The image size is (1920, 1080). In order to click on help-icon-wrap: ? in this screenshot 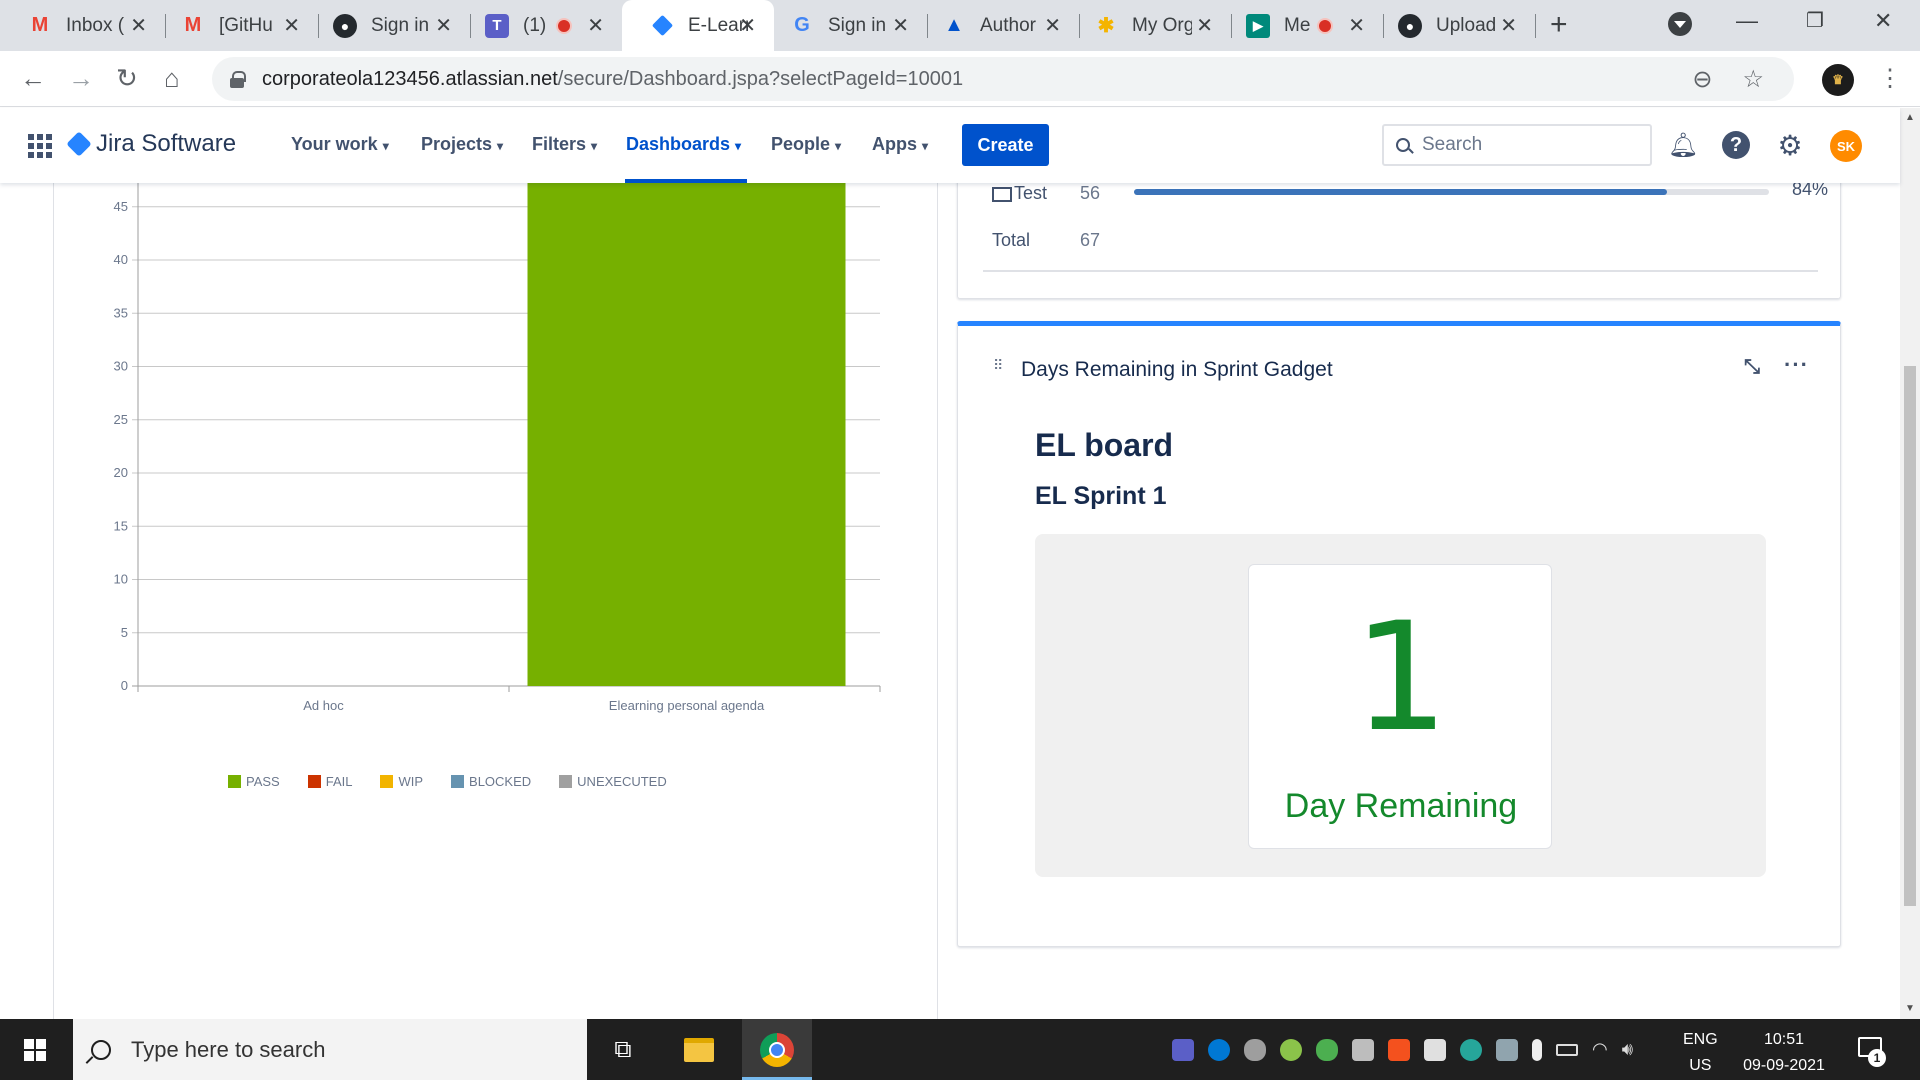, I will do `click(1736, 145)`.